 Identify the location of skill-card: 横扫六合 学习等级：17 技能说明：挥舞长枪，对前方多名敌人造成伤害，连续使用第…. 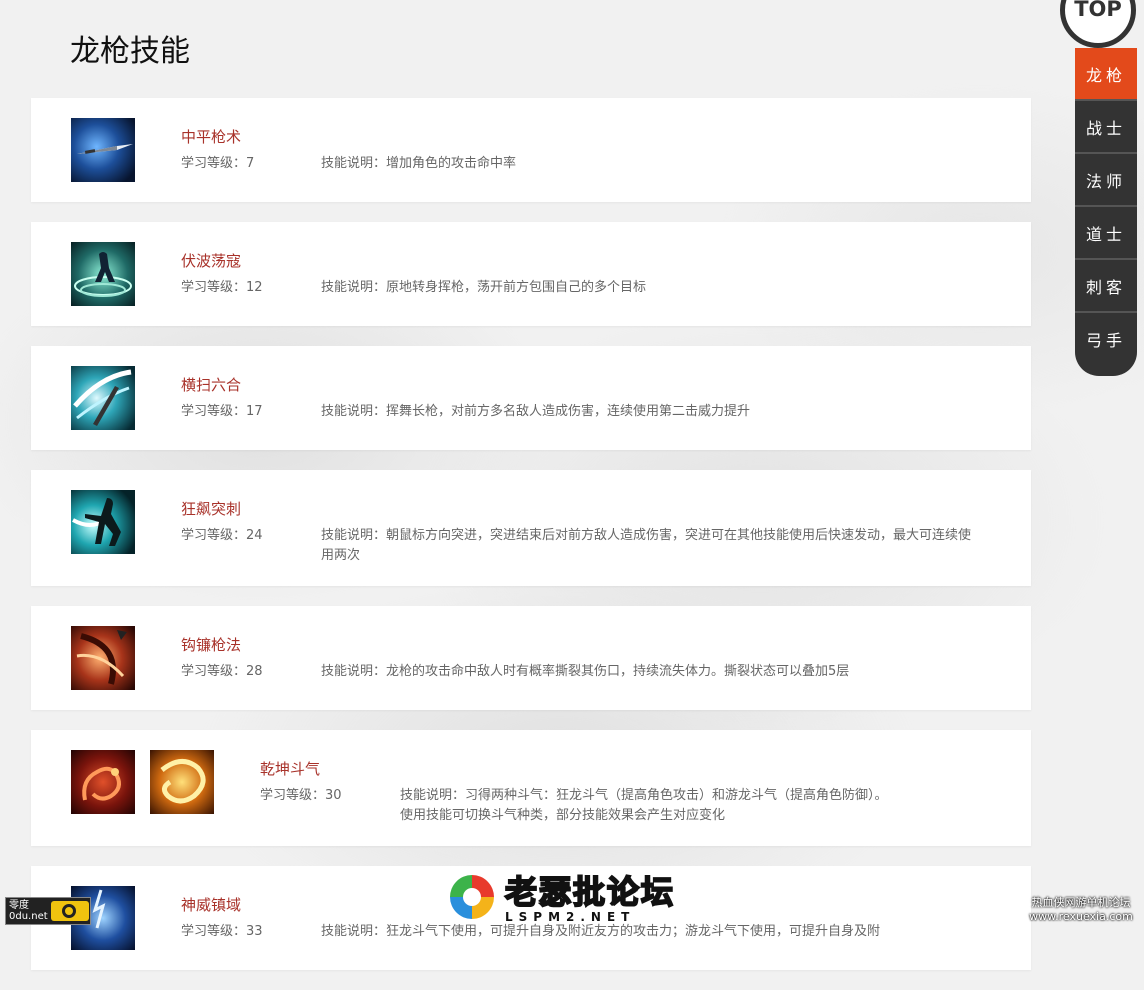
(531, 398).